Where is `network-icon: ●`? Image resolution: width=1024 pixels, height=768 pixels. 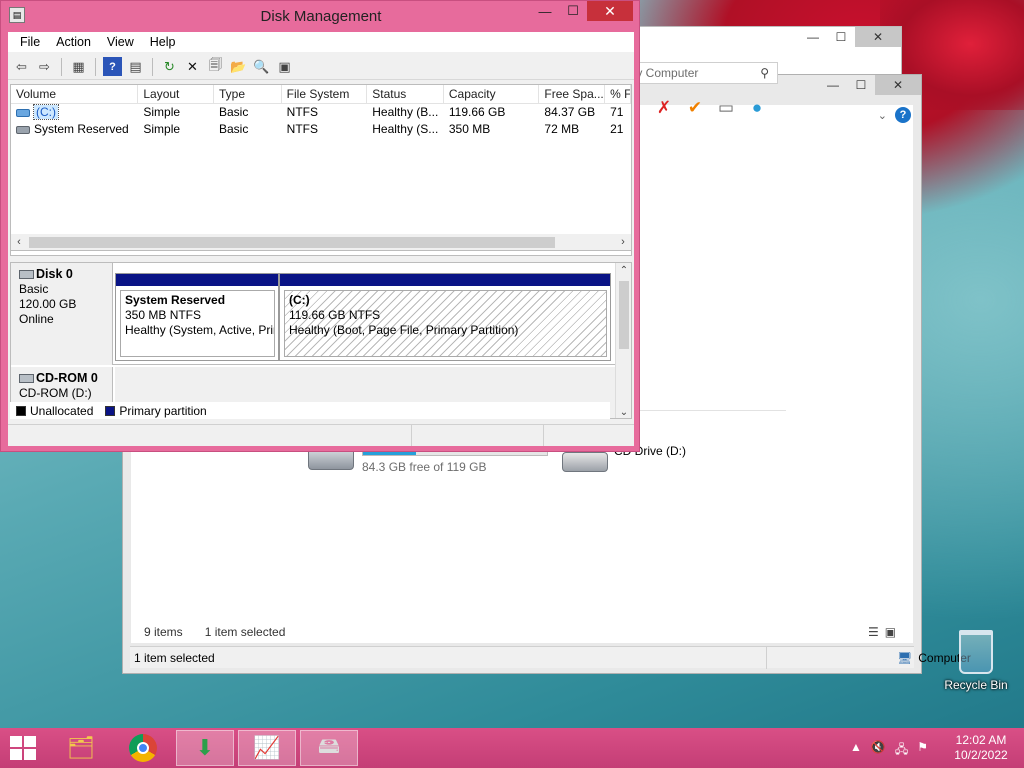 network-icon: ● is located at coordinates (757, 108).